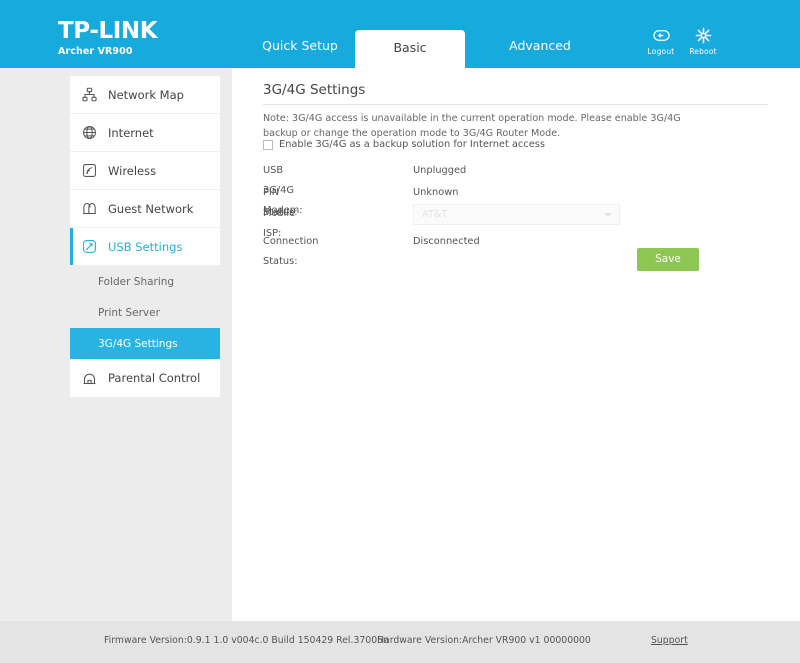 The width and height of the screenshot is (800, 663). I want to click on chevron-down-icon, so click(608, 215).